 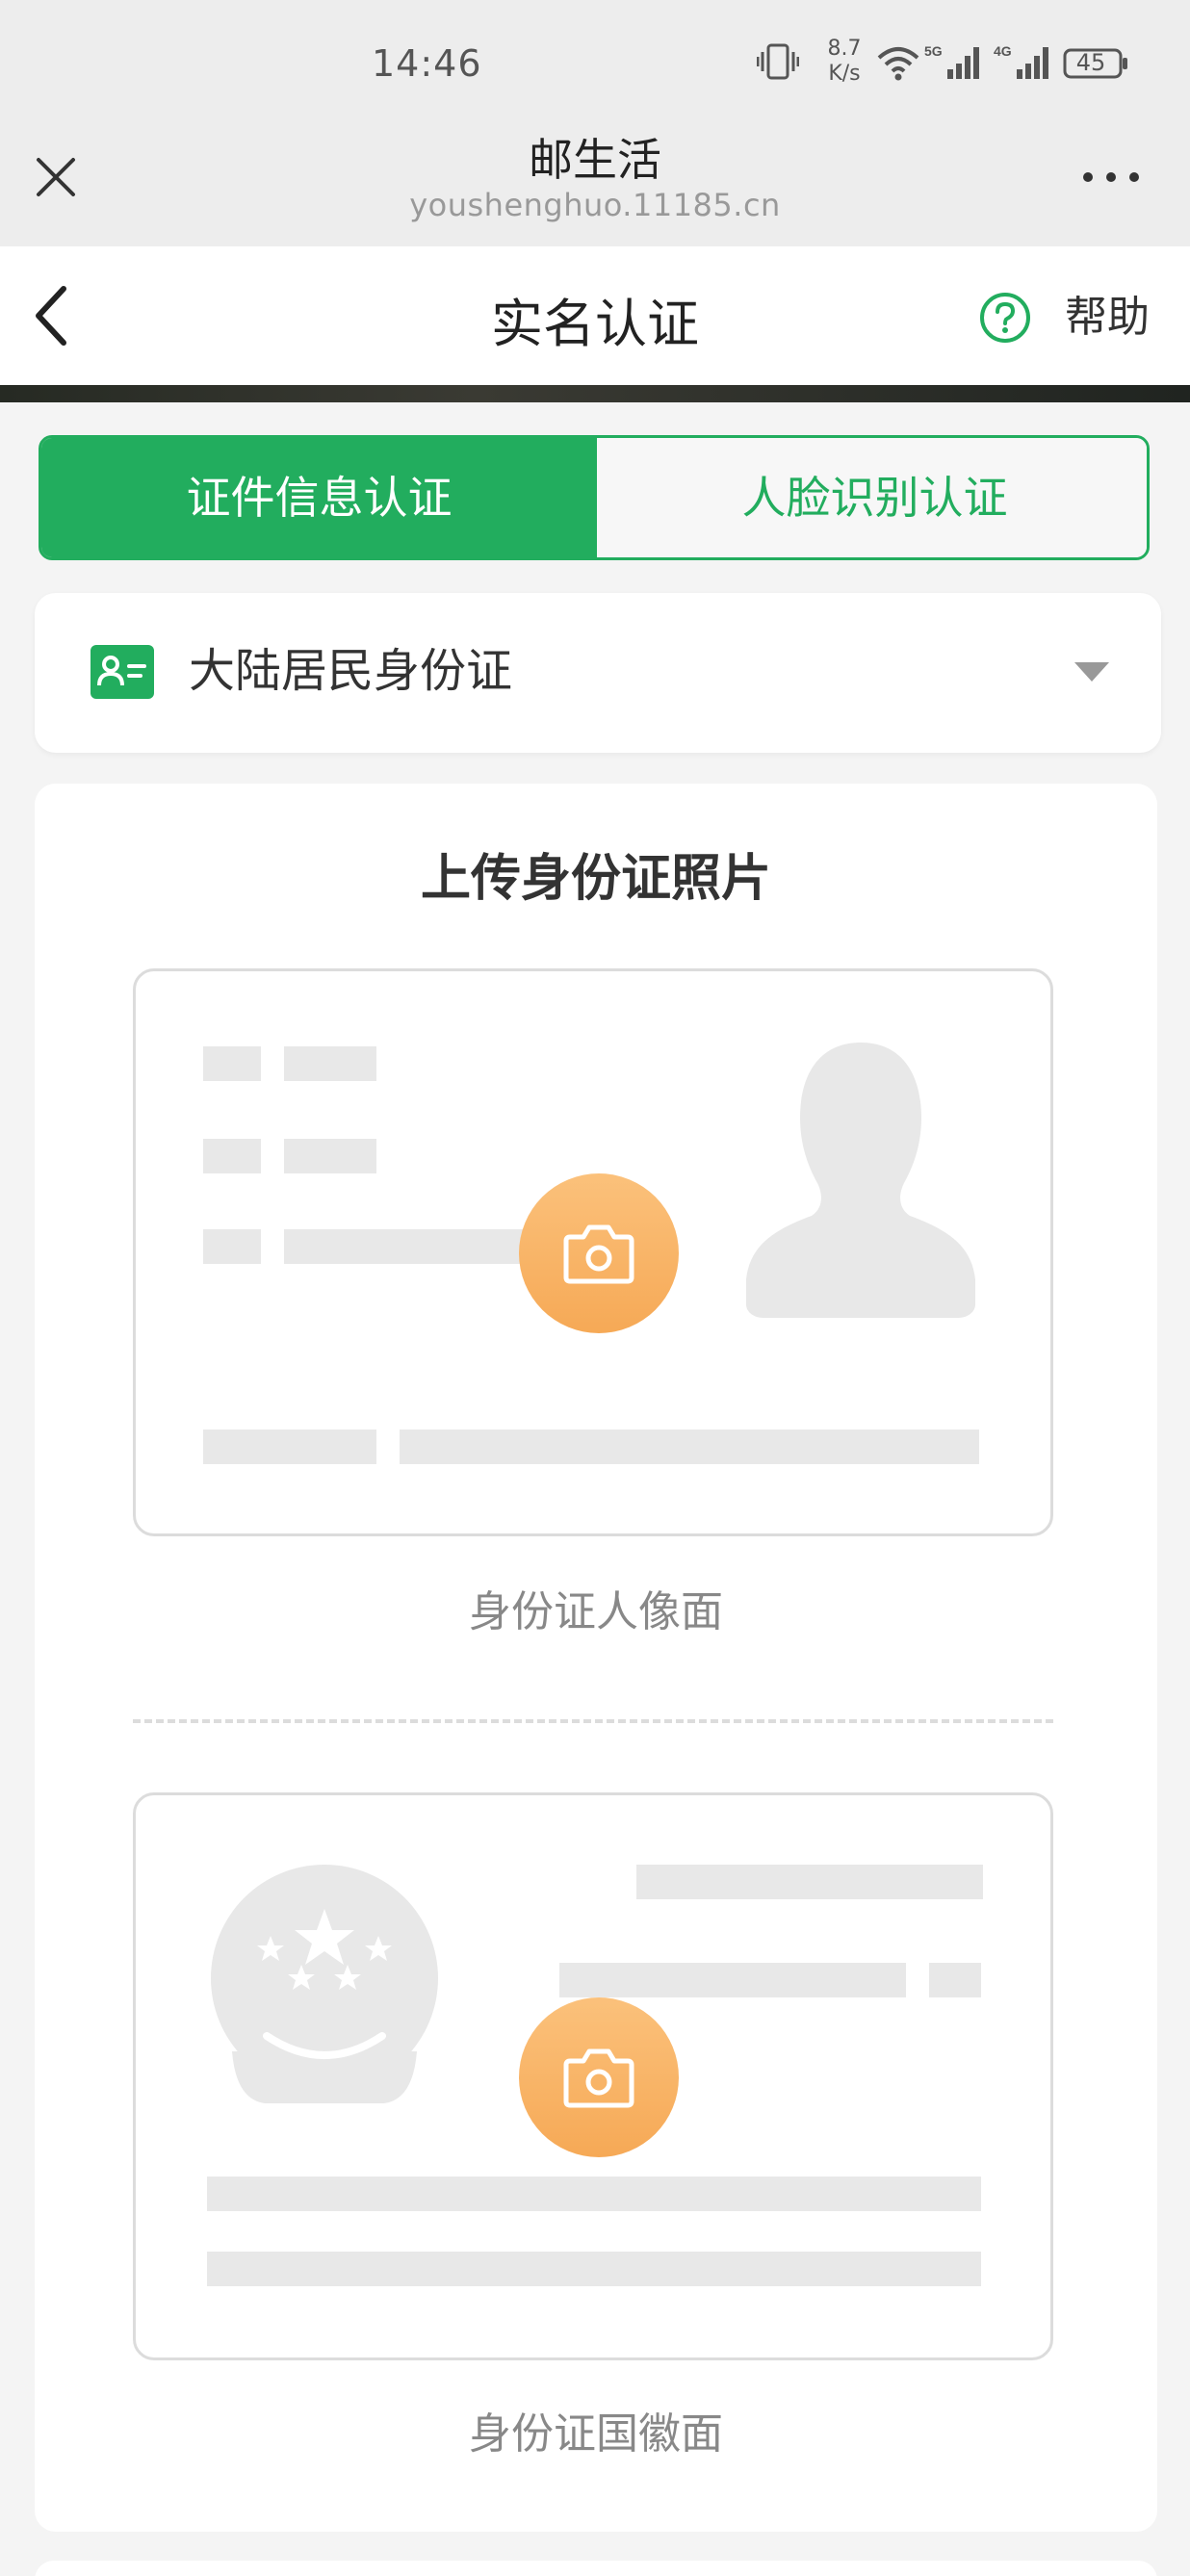 I want to click on camera-button-front, so click(x=599, y=1253).